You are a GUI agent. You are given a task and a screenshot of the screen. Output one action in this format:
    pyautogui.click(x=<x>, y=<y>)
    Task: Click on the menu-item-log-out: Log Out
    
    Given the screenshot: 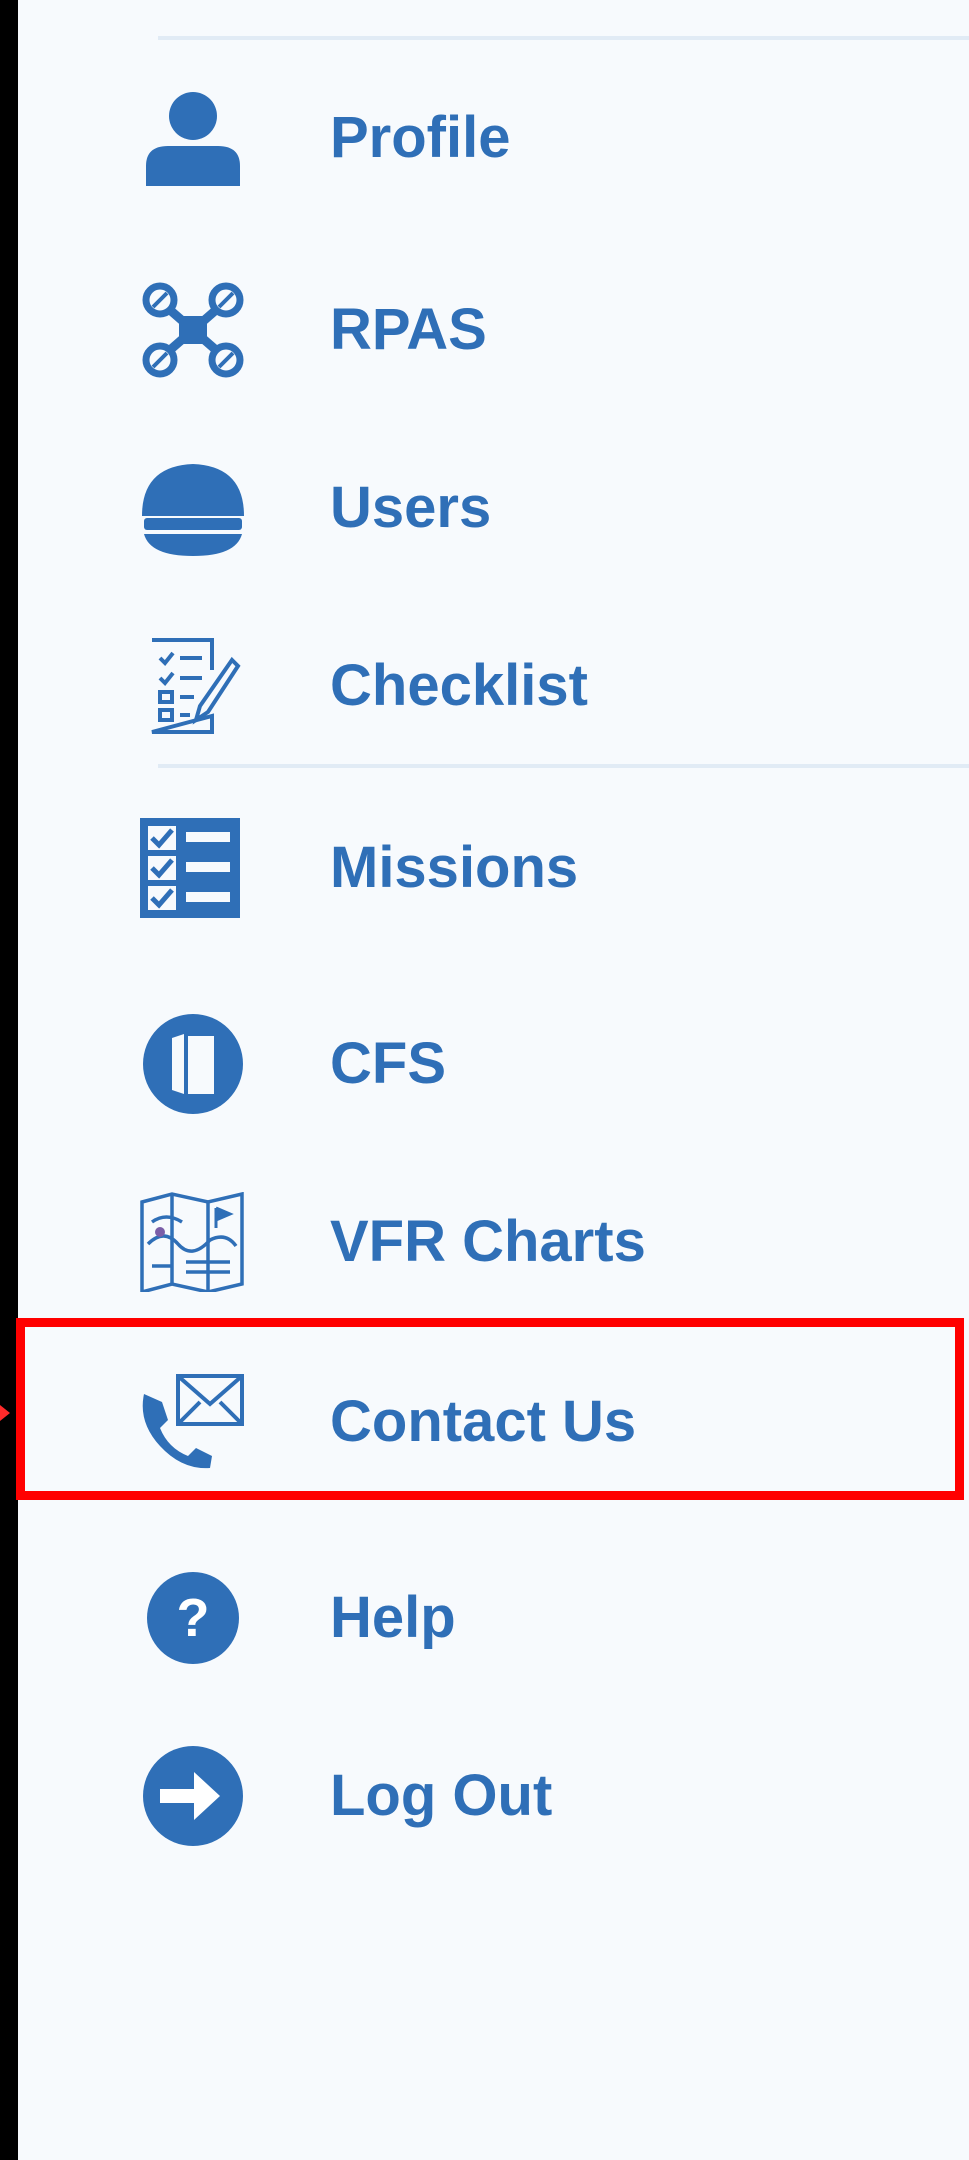 What is the action you would take?
    pyautogui.click(x=493, y=1796)
    